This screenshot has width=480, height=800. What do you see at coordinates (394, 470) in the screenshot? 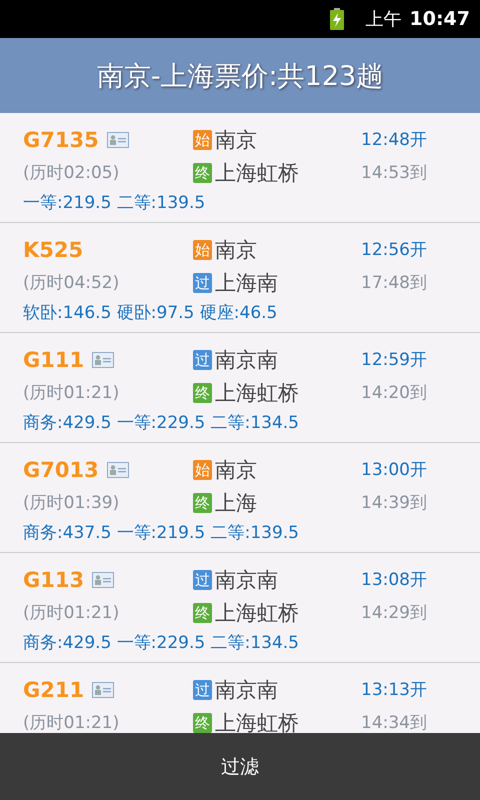
I see `departure-time: 13:00开` at bounding box center [394, 470].